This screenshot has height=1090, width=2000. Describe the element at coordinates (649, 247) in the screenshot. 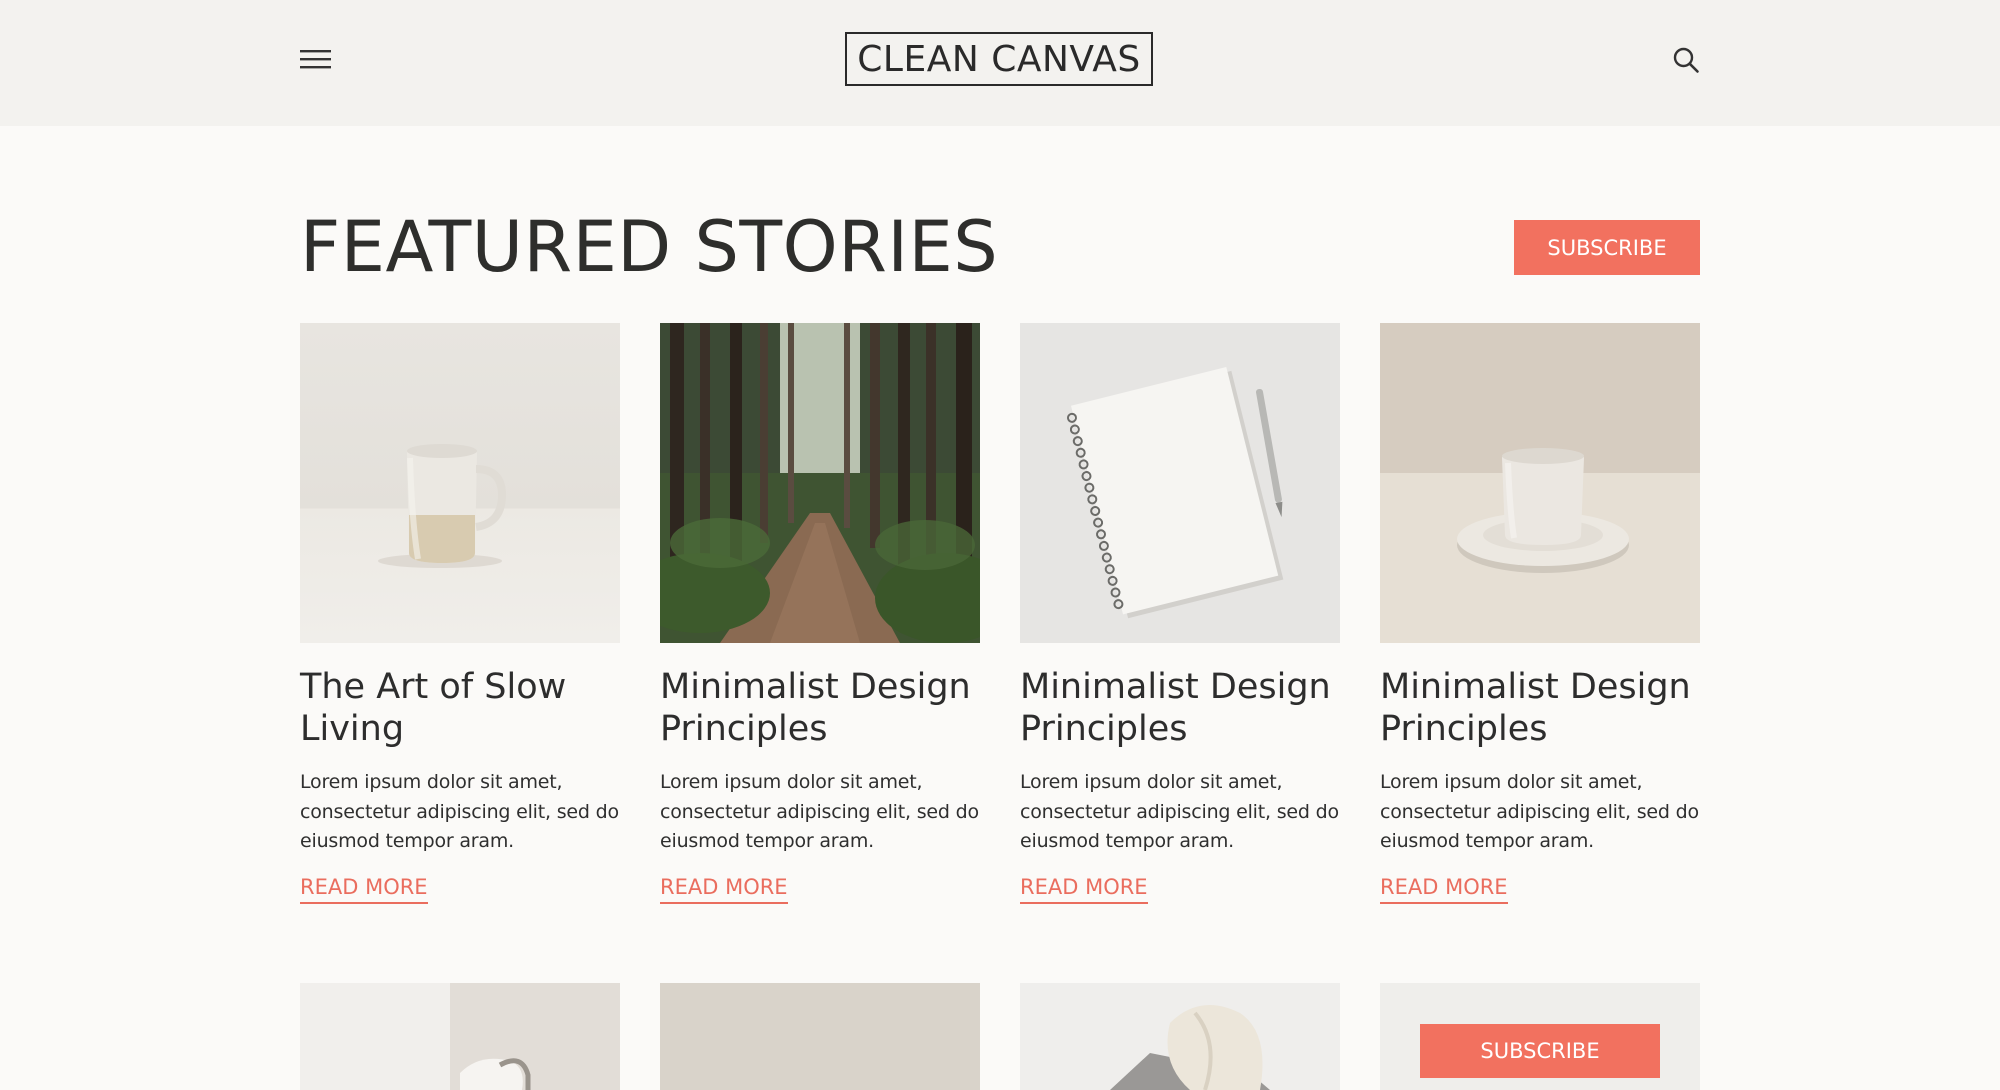

I see `page-title: FEATURED STORIES` at that location.